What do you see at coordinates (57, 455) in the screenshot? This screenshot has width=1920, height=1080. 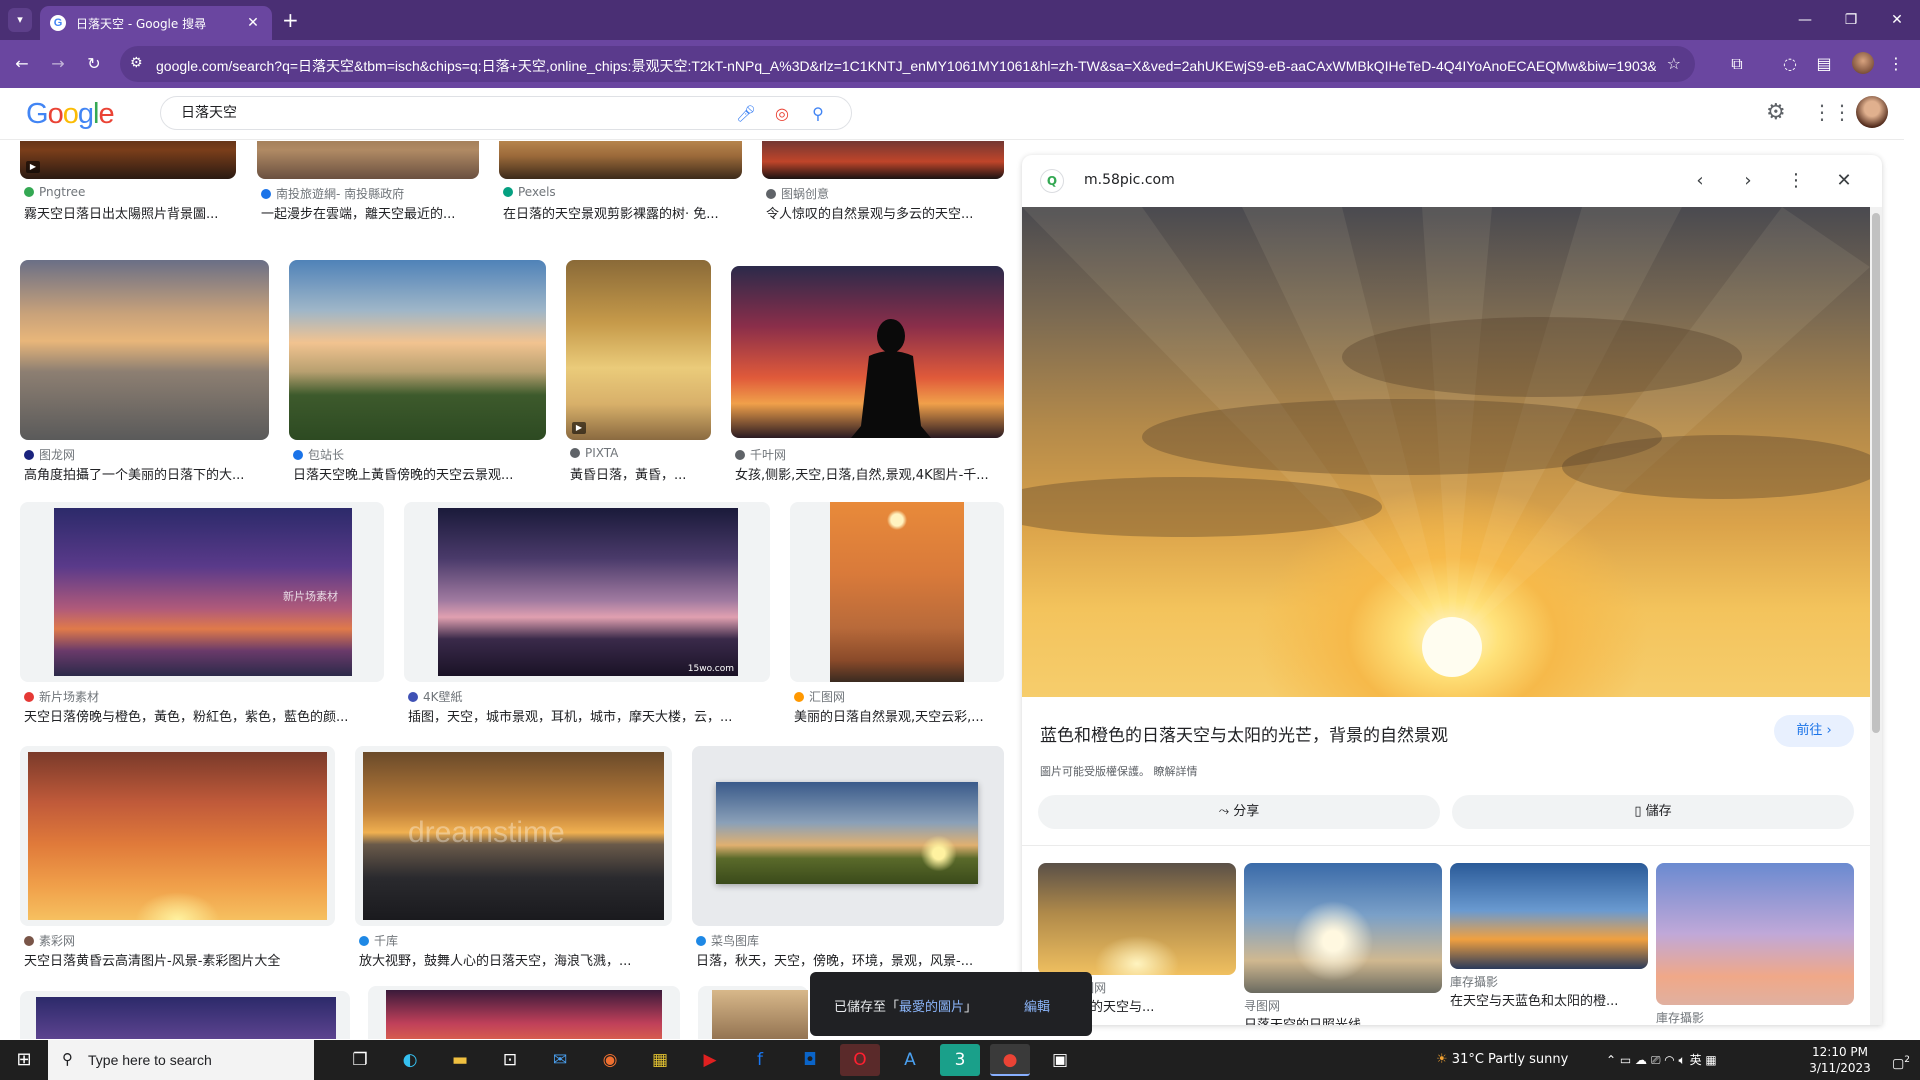 I see `result-source: 图龙网` at bounding box center [57, 455].